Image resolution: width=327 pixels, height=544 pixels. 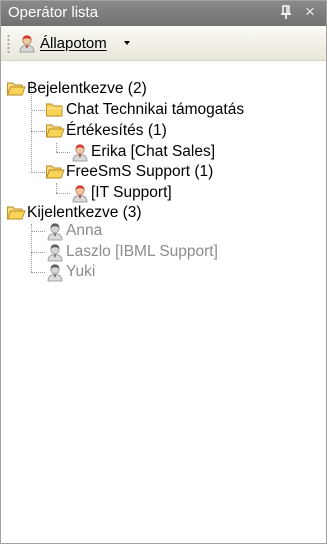 What do you see at coordinates (142, 251) in the screenshot?
I see `tree-operator-label: Laszlo [IBML Support]` at bounding box center [142, 251].